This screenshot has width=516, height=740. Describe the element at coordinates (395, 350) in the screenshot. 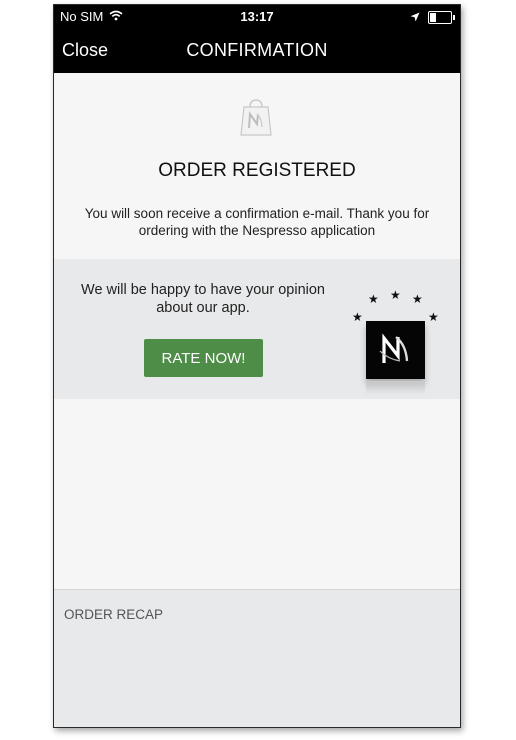

I see `nespresso-logo-icon` at that location.